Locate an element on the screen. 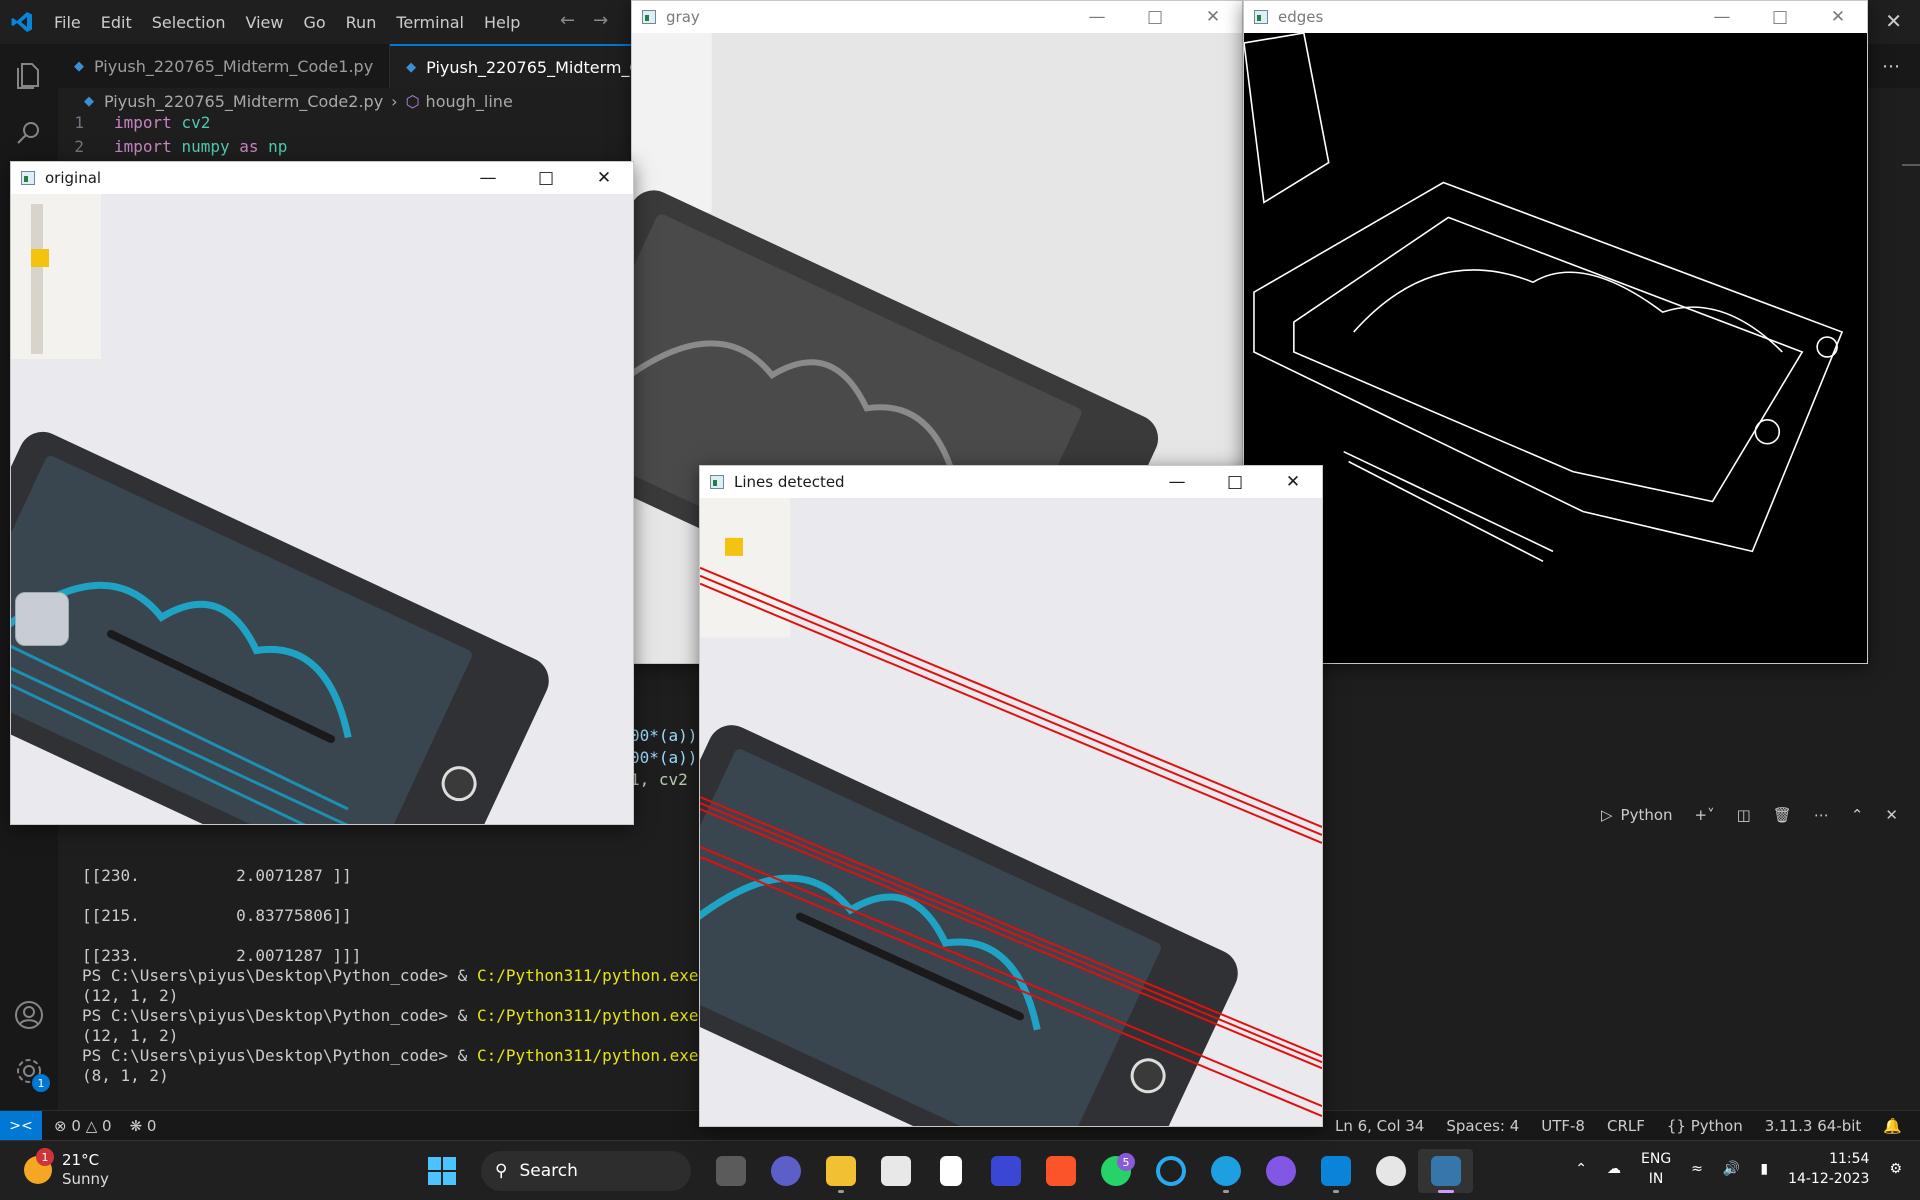  window-titlebar: edges — □ ✕ is located at coordinates (1555, 17).